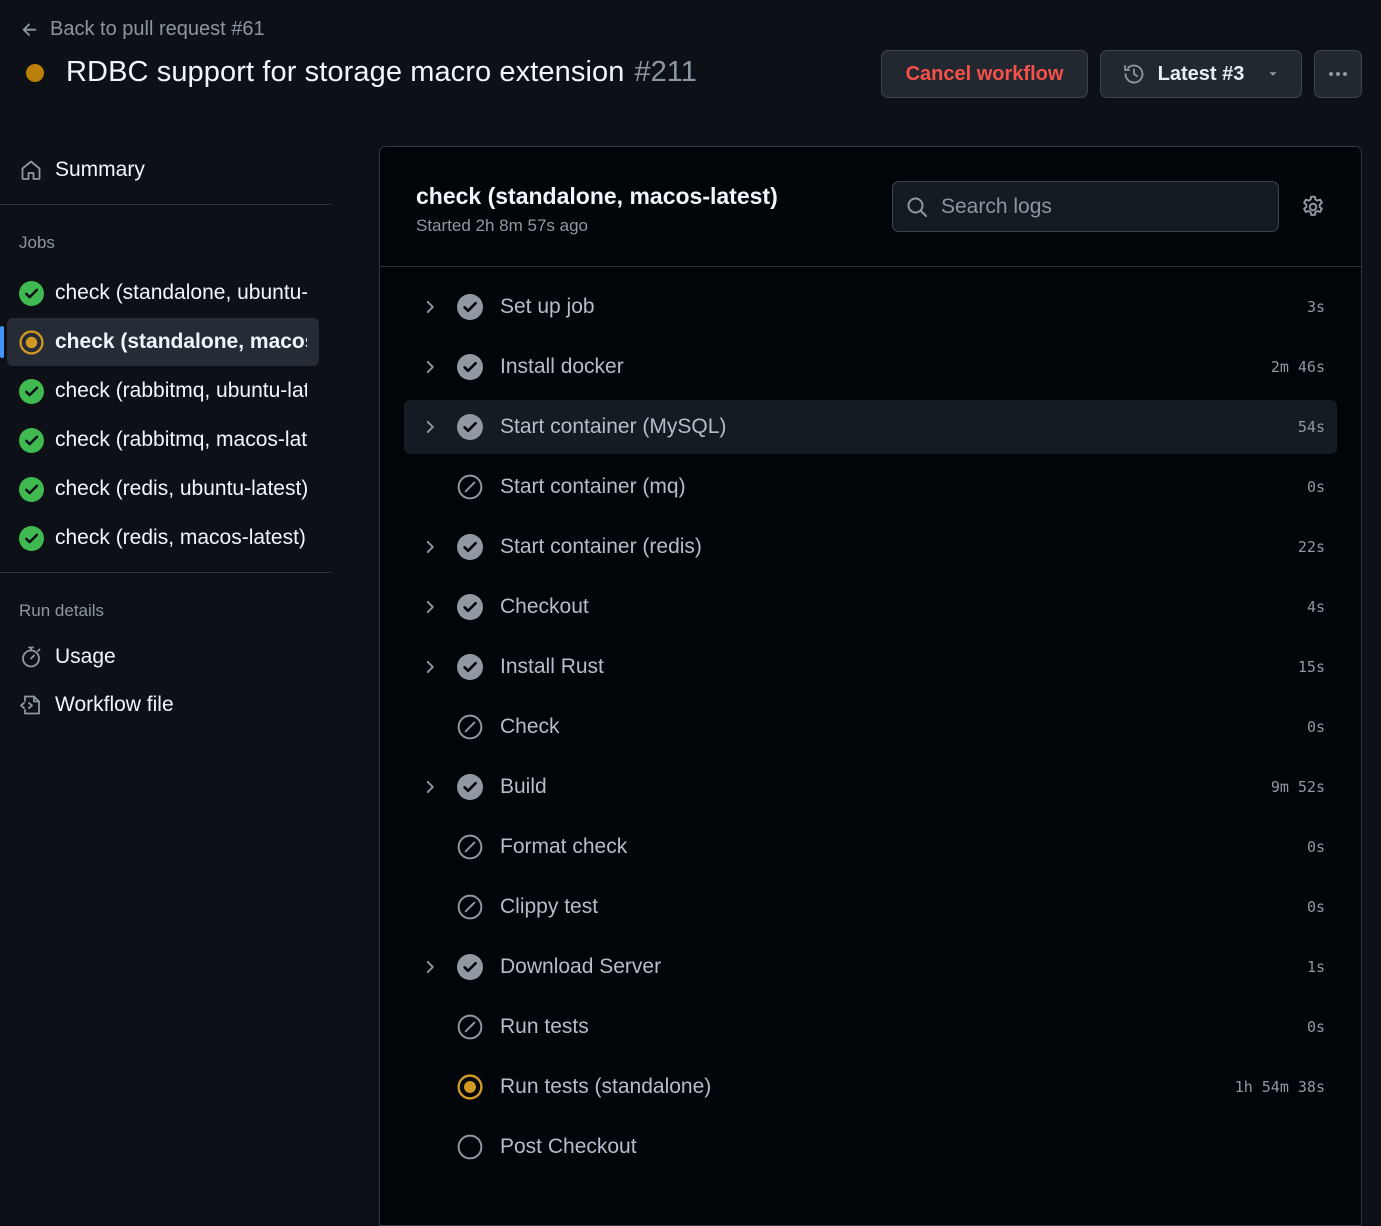 This screenshot has height=1226, width=1381. I want to click on search-logs-input, so click(1101, 206).